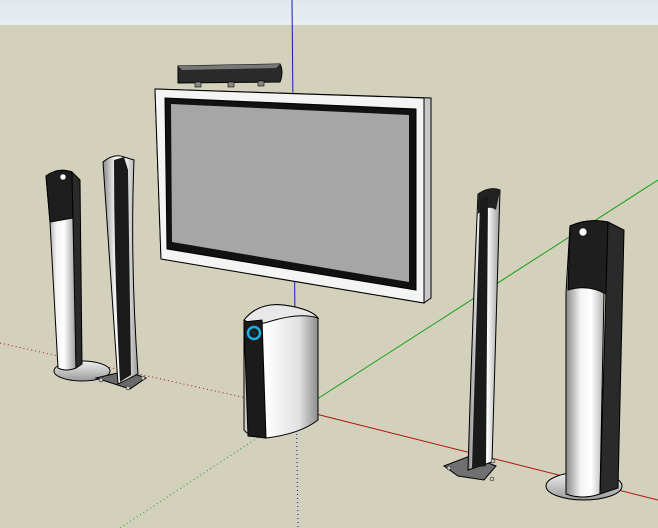 This screenshot has height=528, width=658. Describe the element at coordinates (230, 75) in the screenshot. I see `center-speaker` at that location.